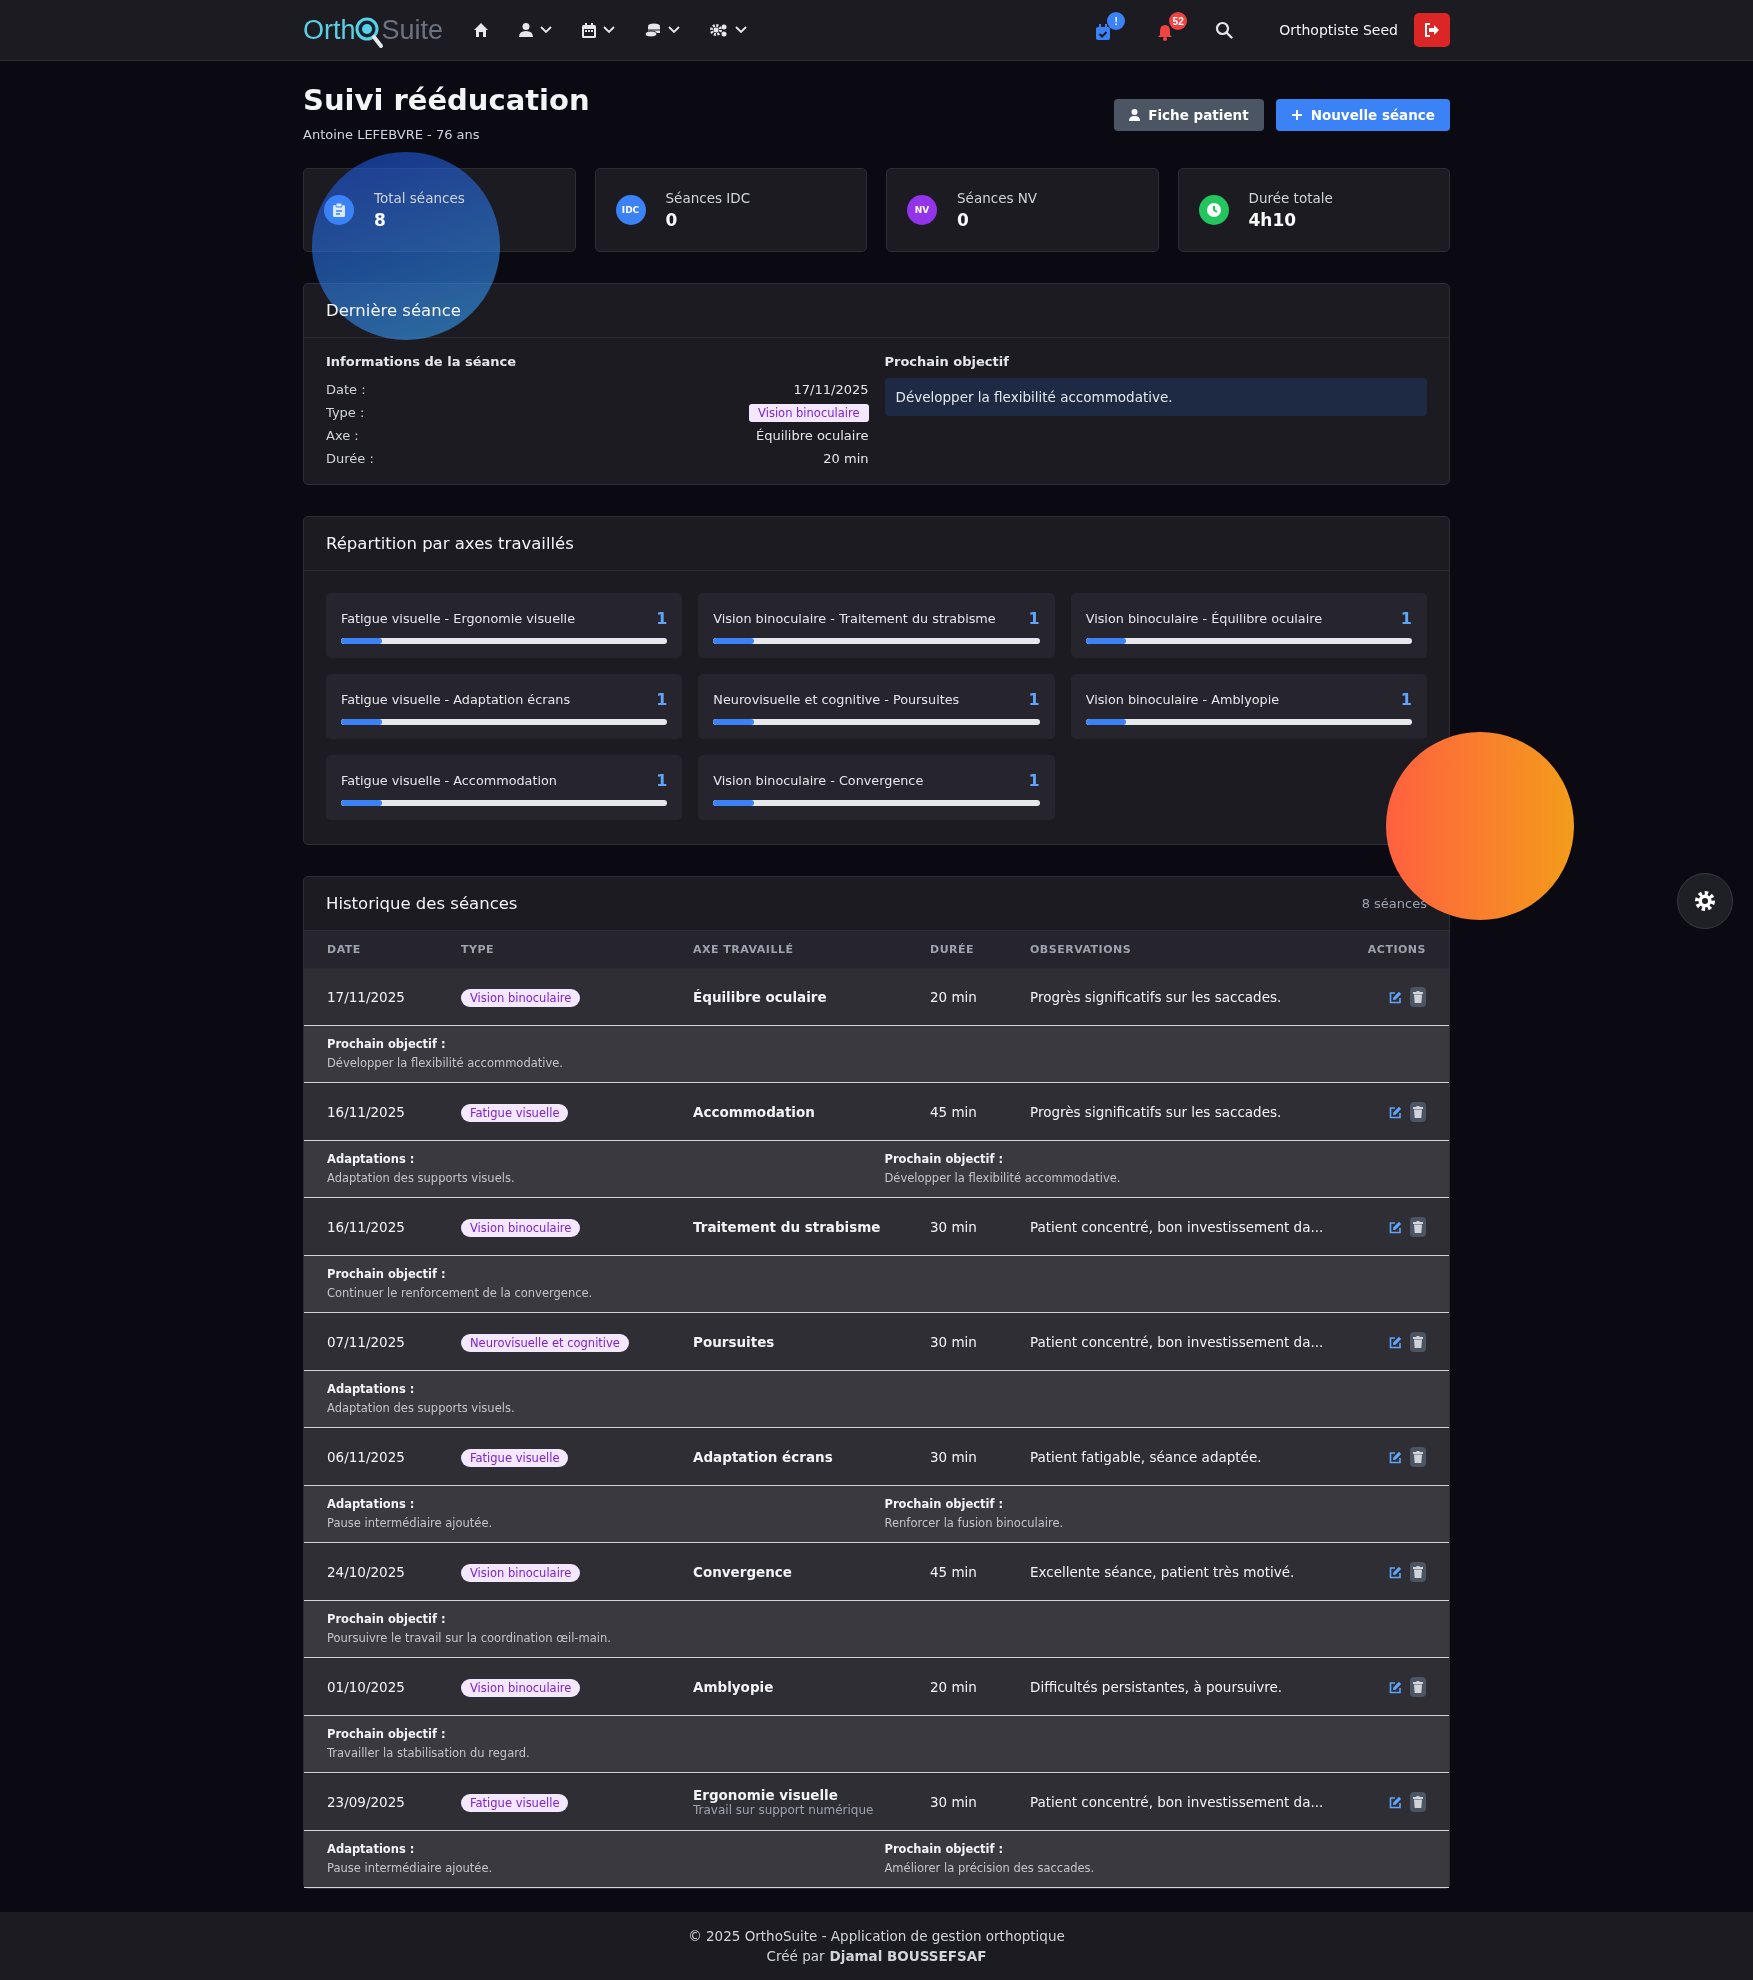  Describe the element at coordinates (672, 220) in the screenshot. I see `stat-value: 0` at that location.